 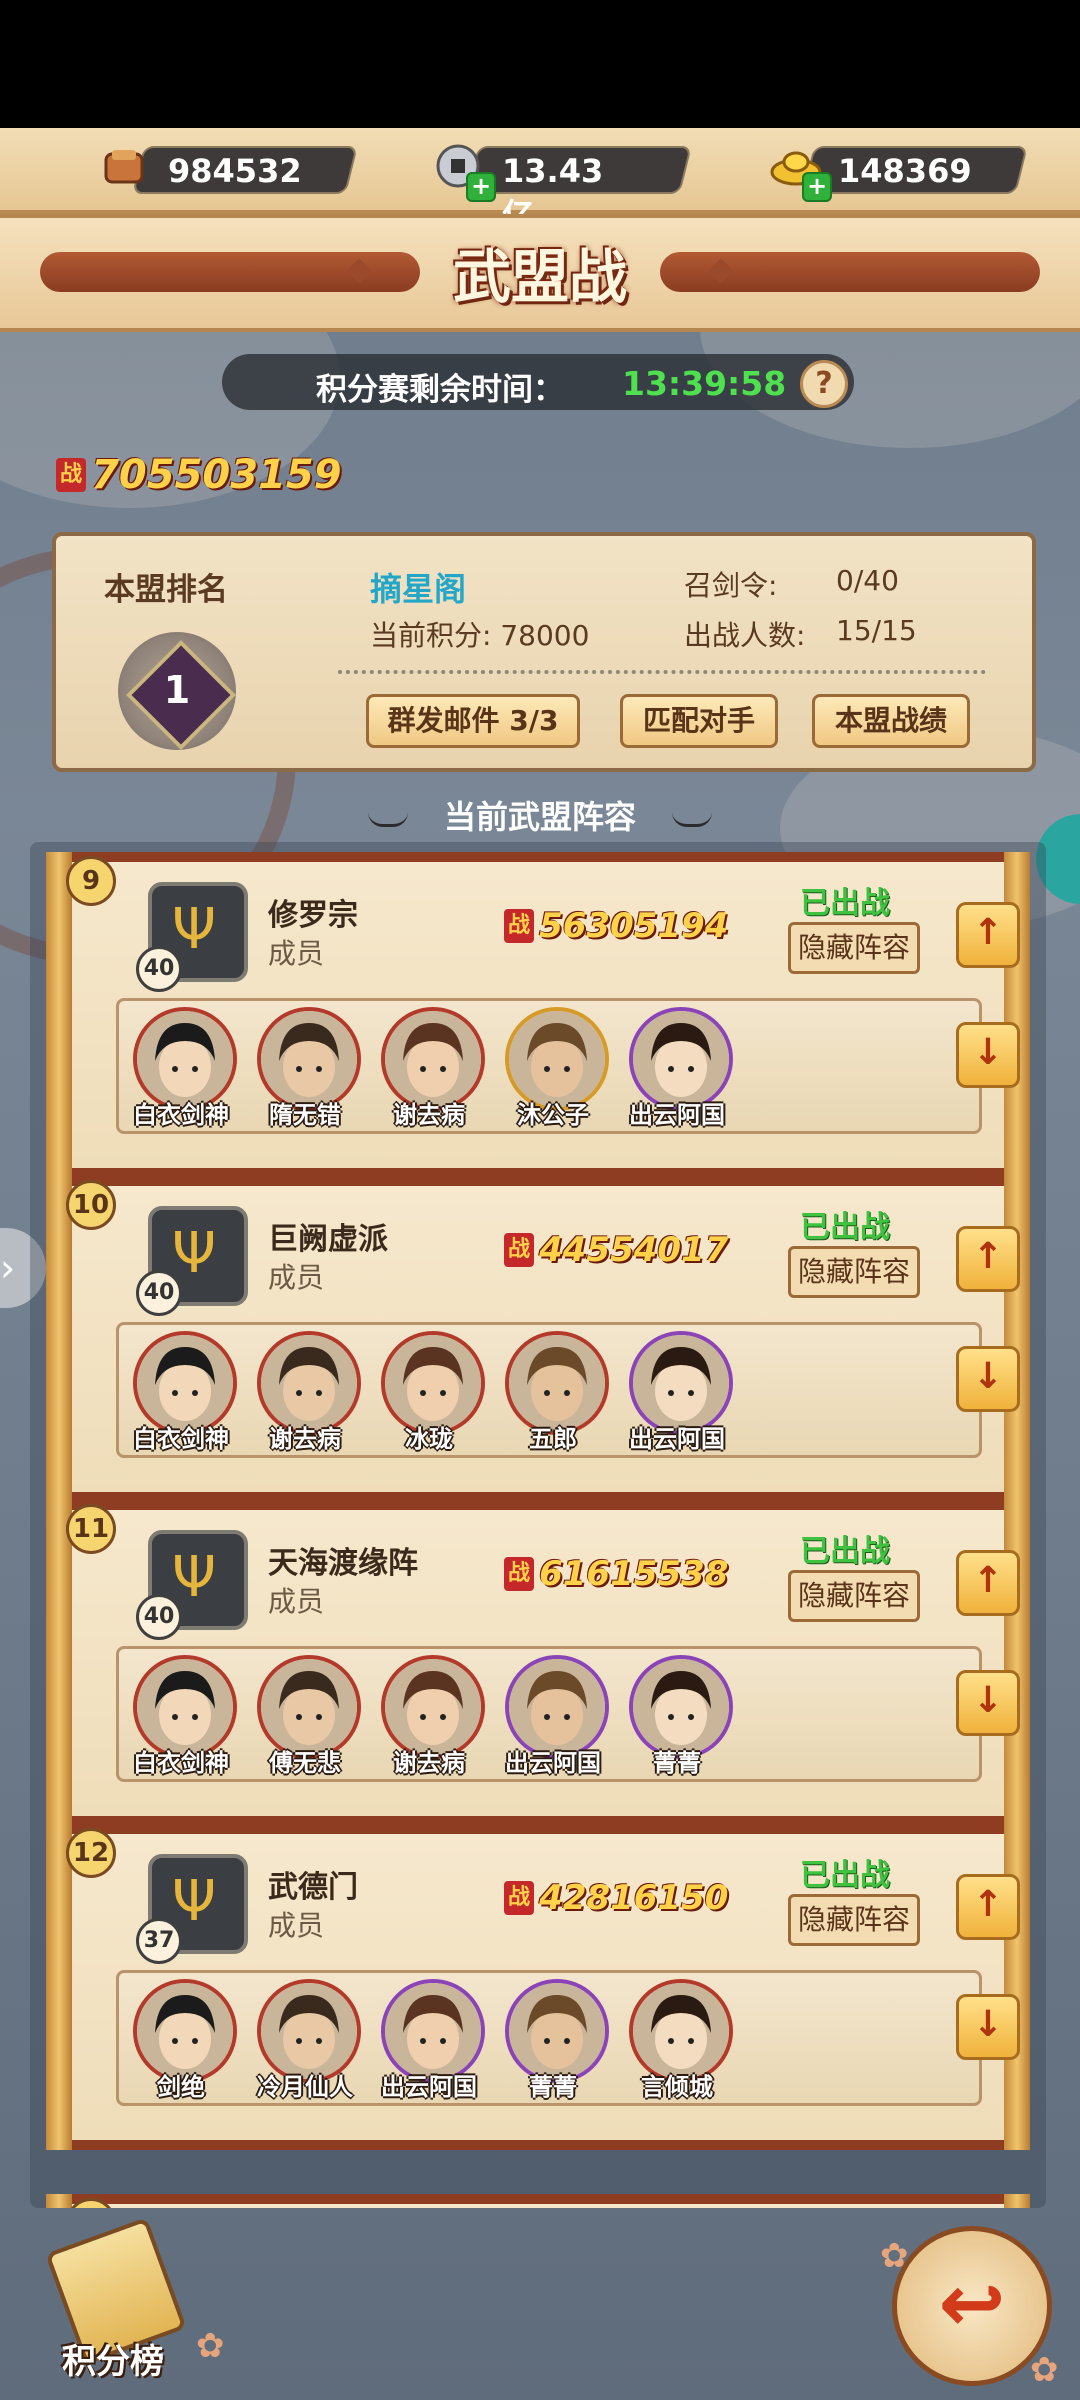 What do you see at coordinates (440, 390) in the screenshot?
I see `timer-label: 积分赛剩余时间：` at bounding box center [440, 390].